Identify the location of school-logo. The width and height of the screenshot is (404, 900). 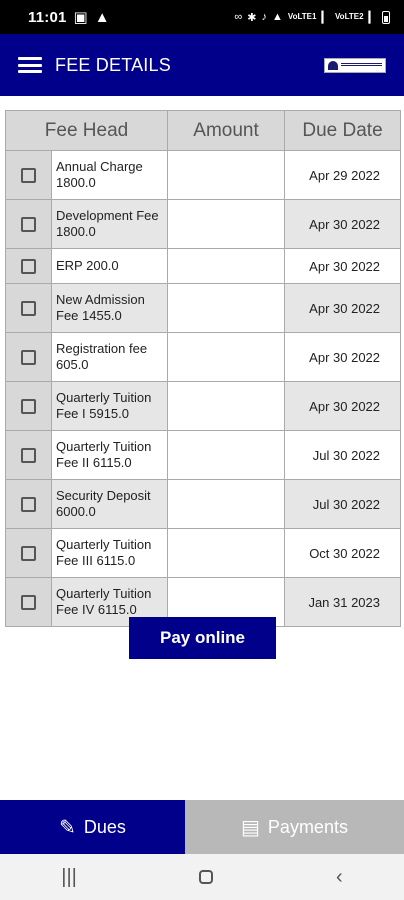
(355, 65).